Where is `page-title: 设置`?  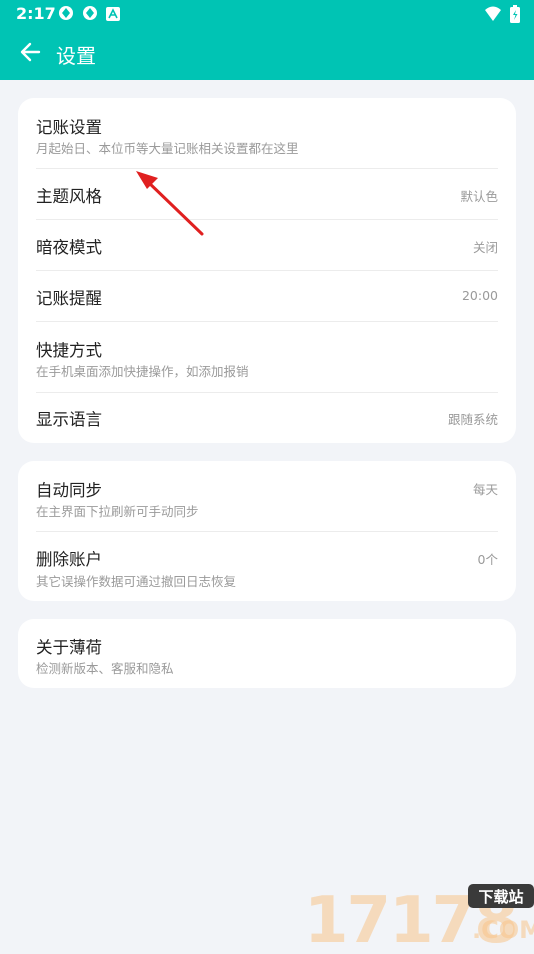 page-title: 设置 is located at coordinates (76, 56).